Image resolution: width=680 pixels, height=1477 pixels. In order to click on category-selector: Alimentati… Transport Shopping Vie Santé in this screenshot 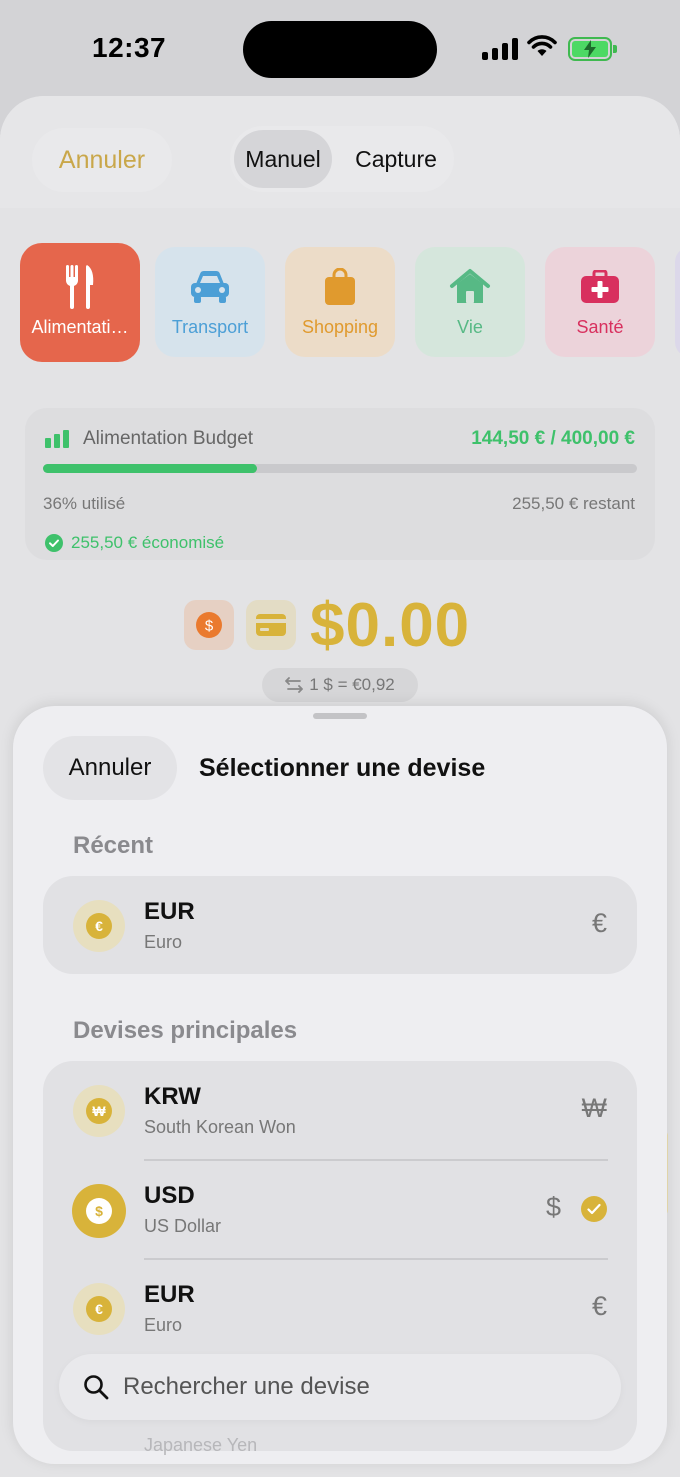, I will do `click(350, 303)`.